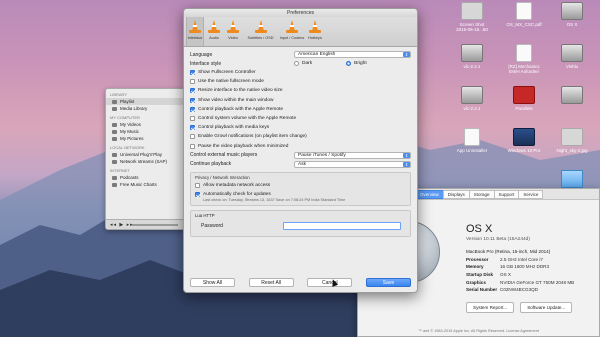 The width and height of the screenshot is (600, 337). I want to click on sidebar-item: Network streams (SAP), so click(145, 161).